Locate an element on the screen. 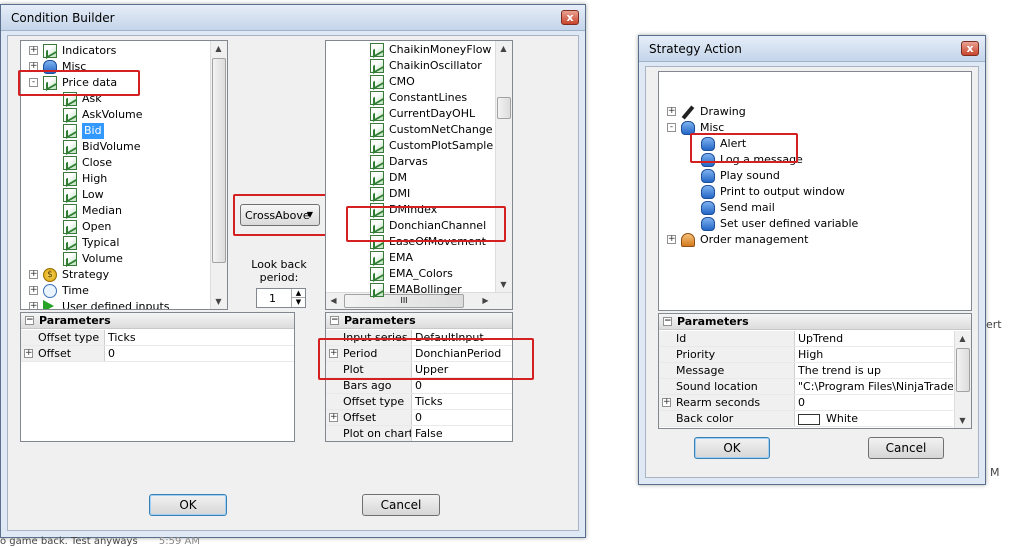 This screenshot has height=547, width=1024. tree-node: Set user defined variable is located at coordinates (806, 224).